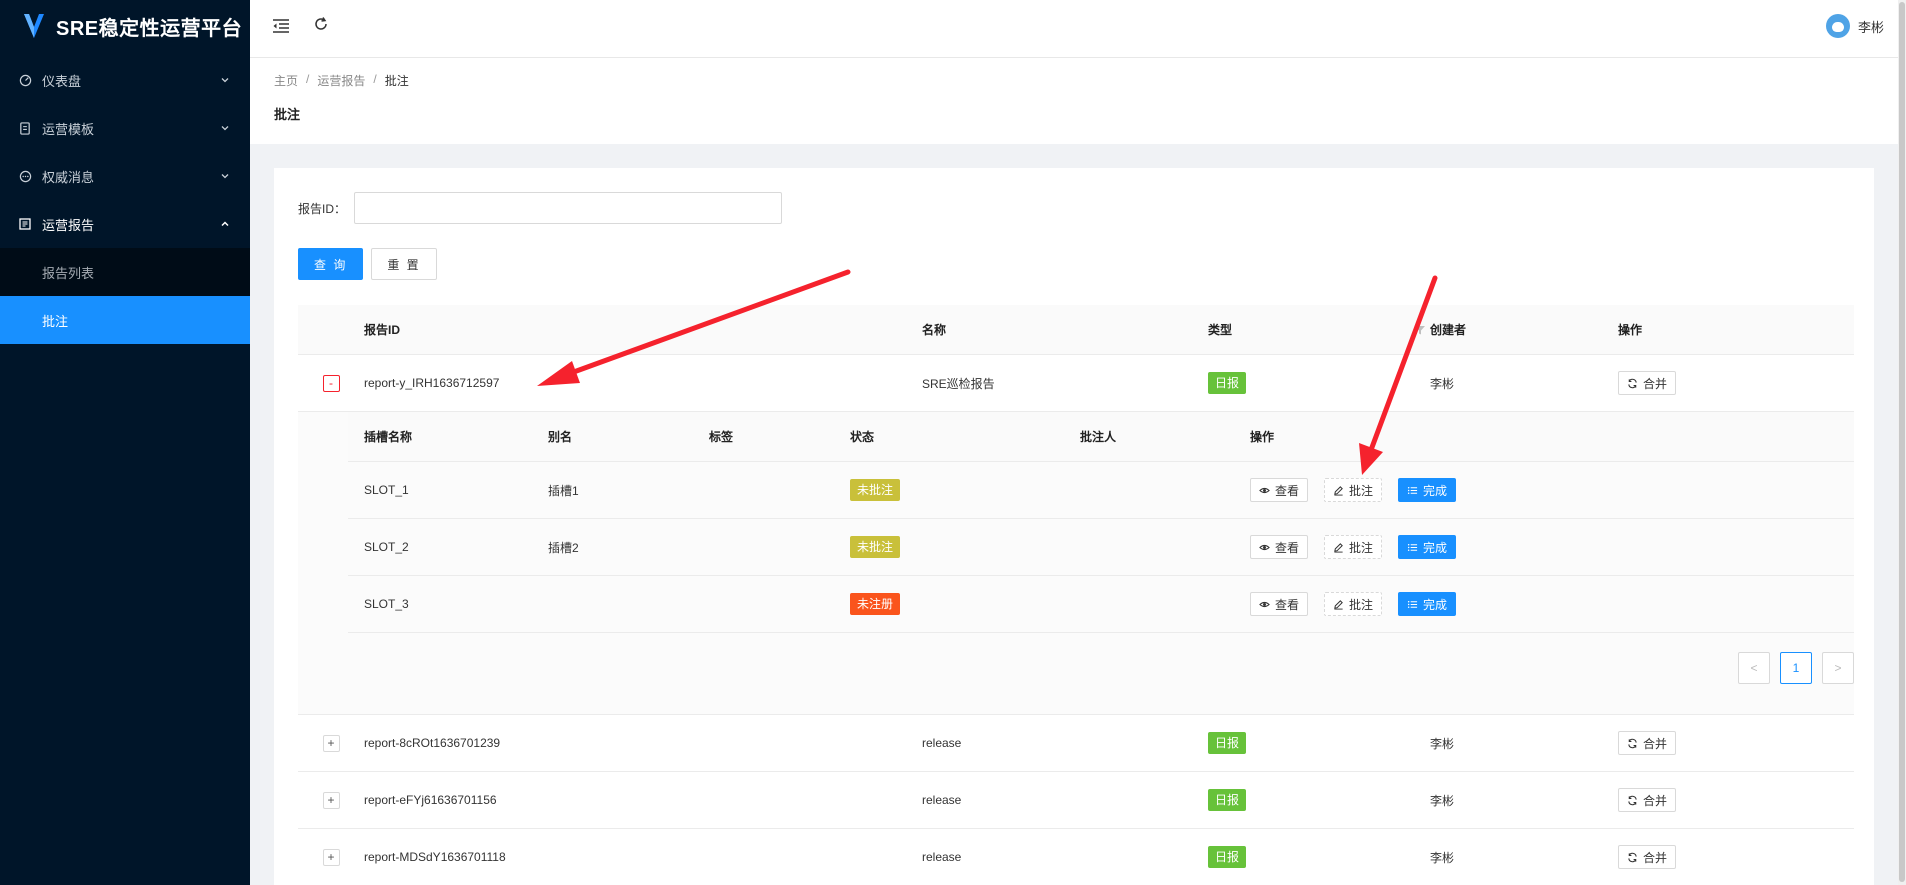  Describe the element at coordinates (382, 330) in the screenshot. I see `column-header-id: 报告ID` at that location.